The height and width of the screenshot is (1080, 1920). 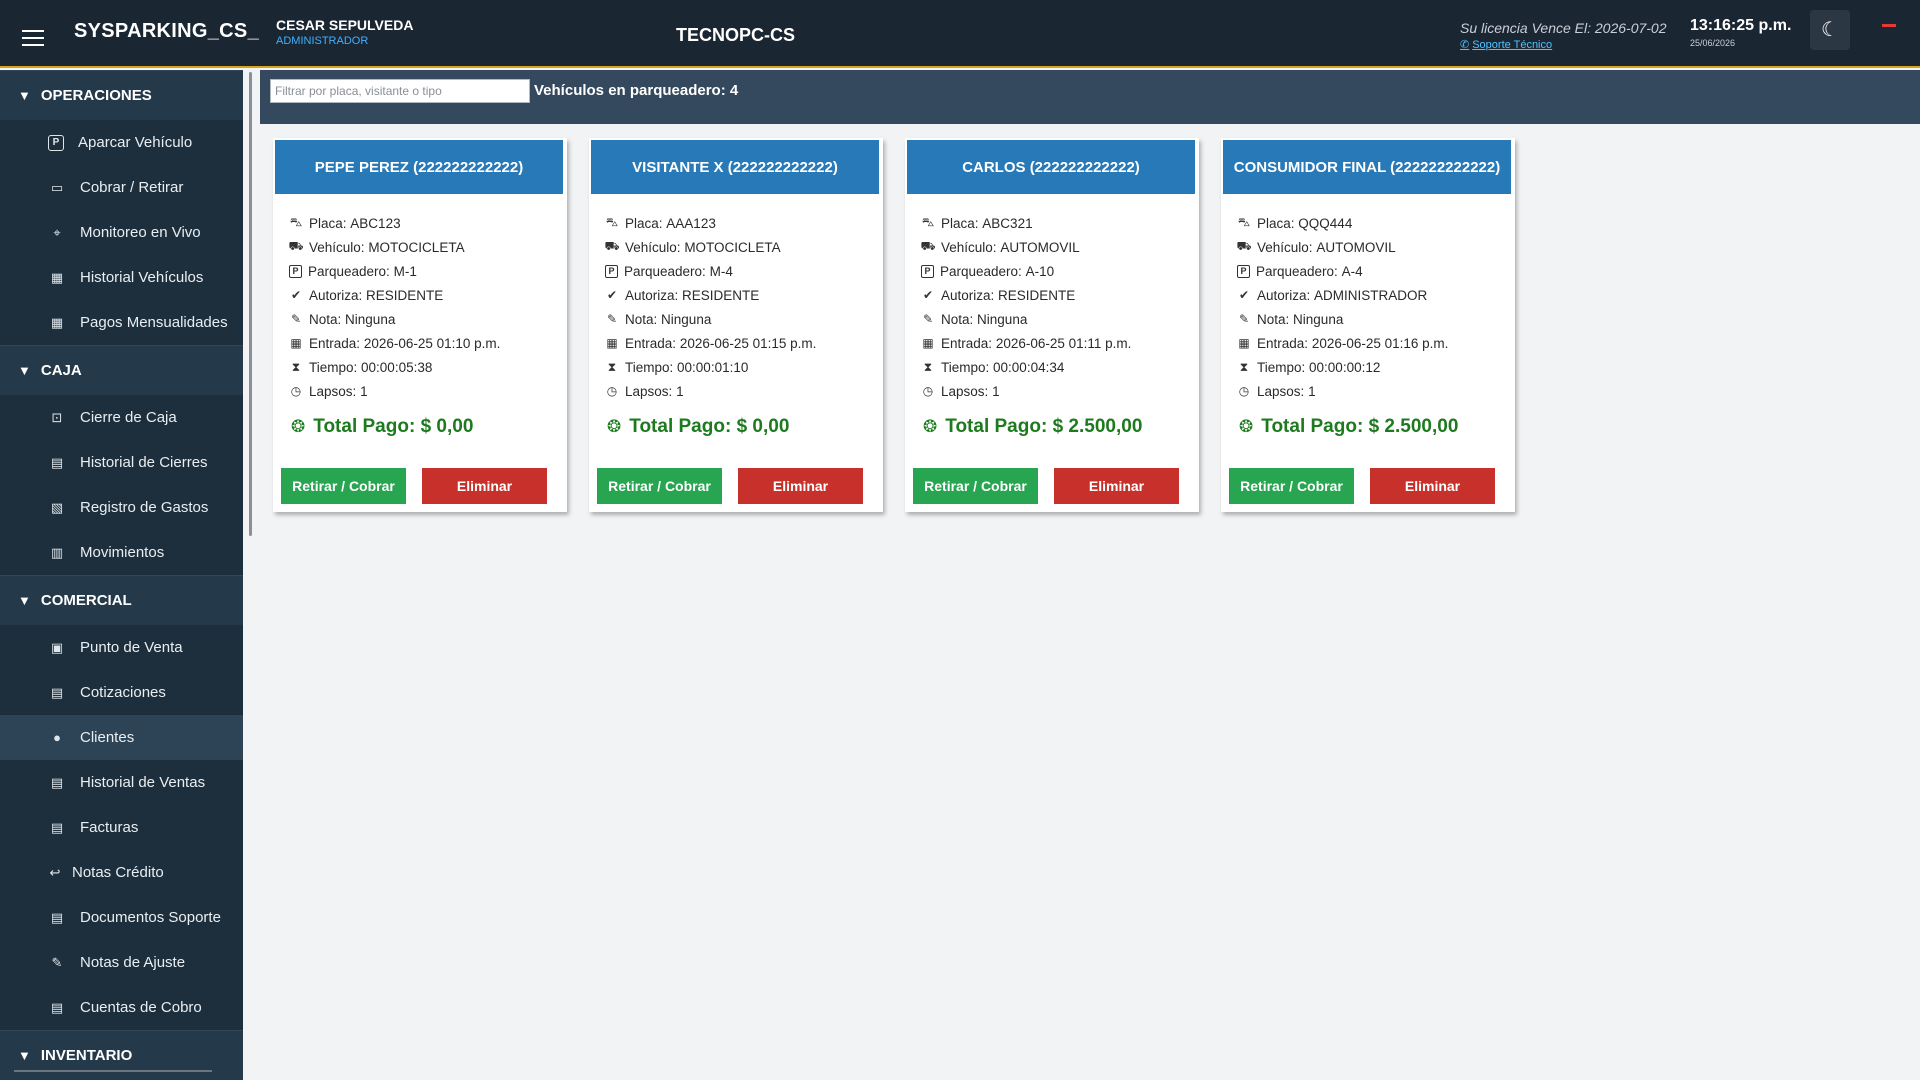 What do you see at coordinates (121, 737) in the screenshot?
I see `sidebar-item-clientes: ● Clientes` at bounding box center [121, 737].